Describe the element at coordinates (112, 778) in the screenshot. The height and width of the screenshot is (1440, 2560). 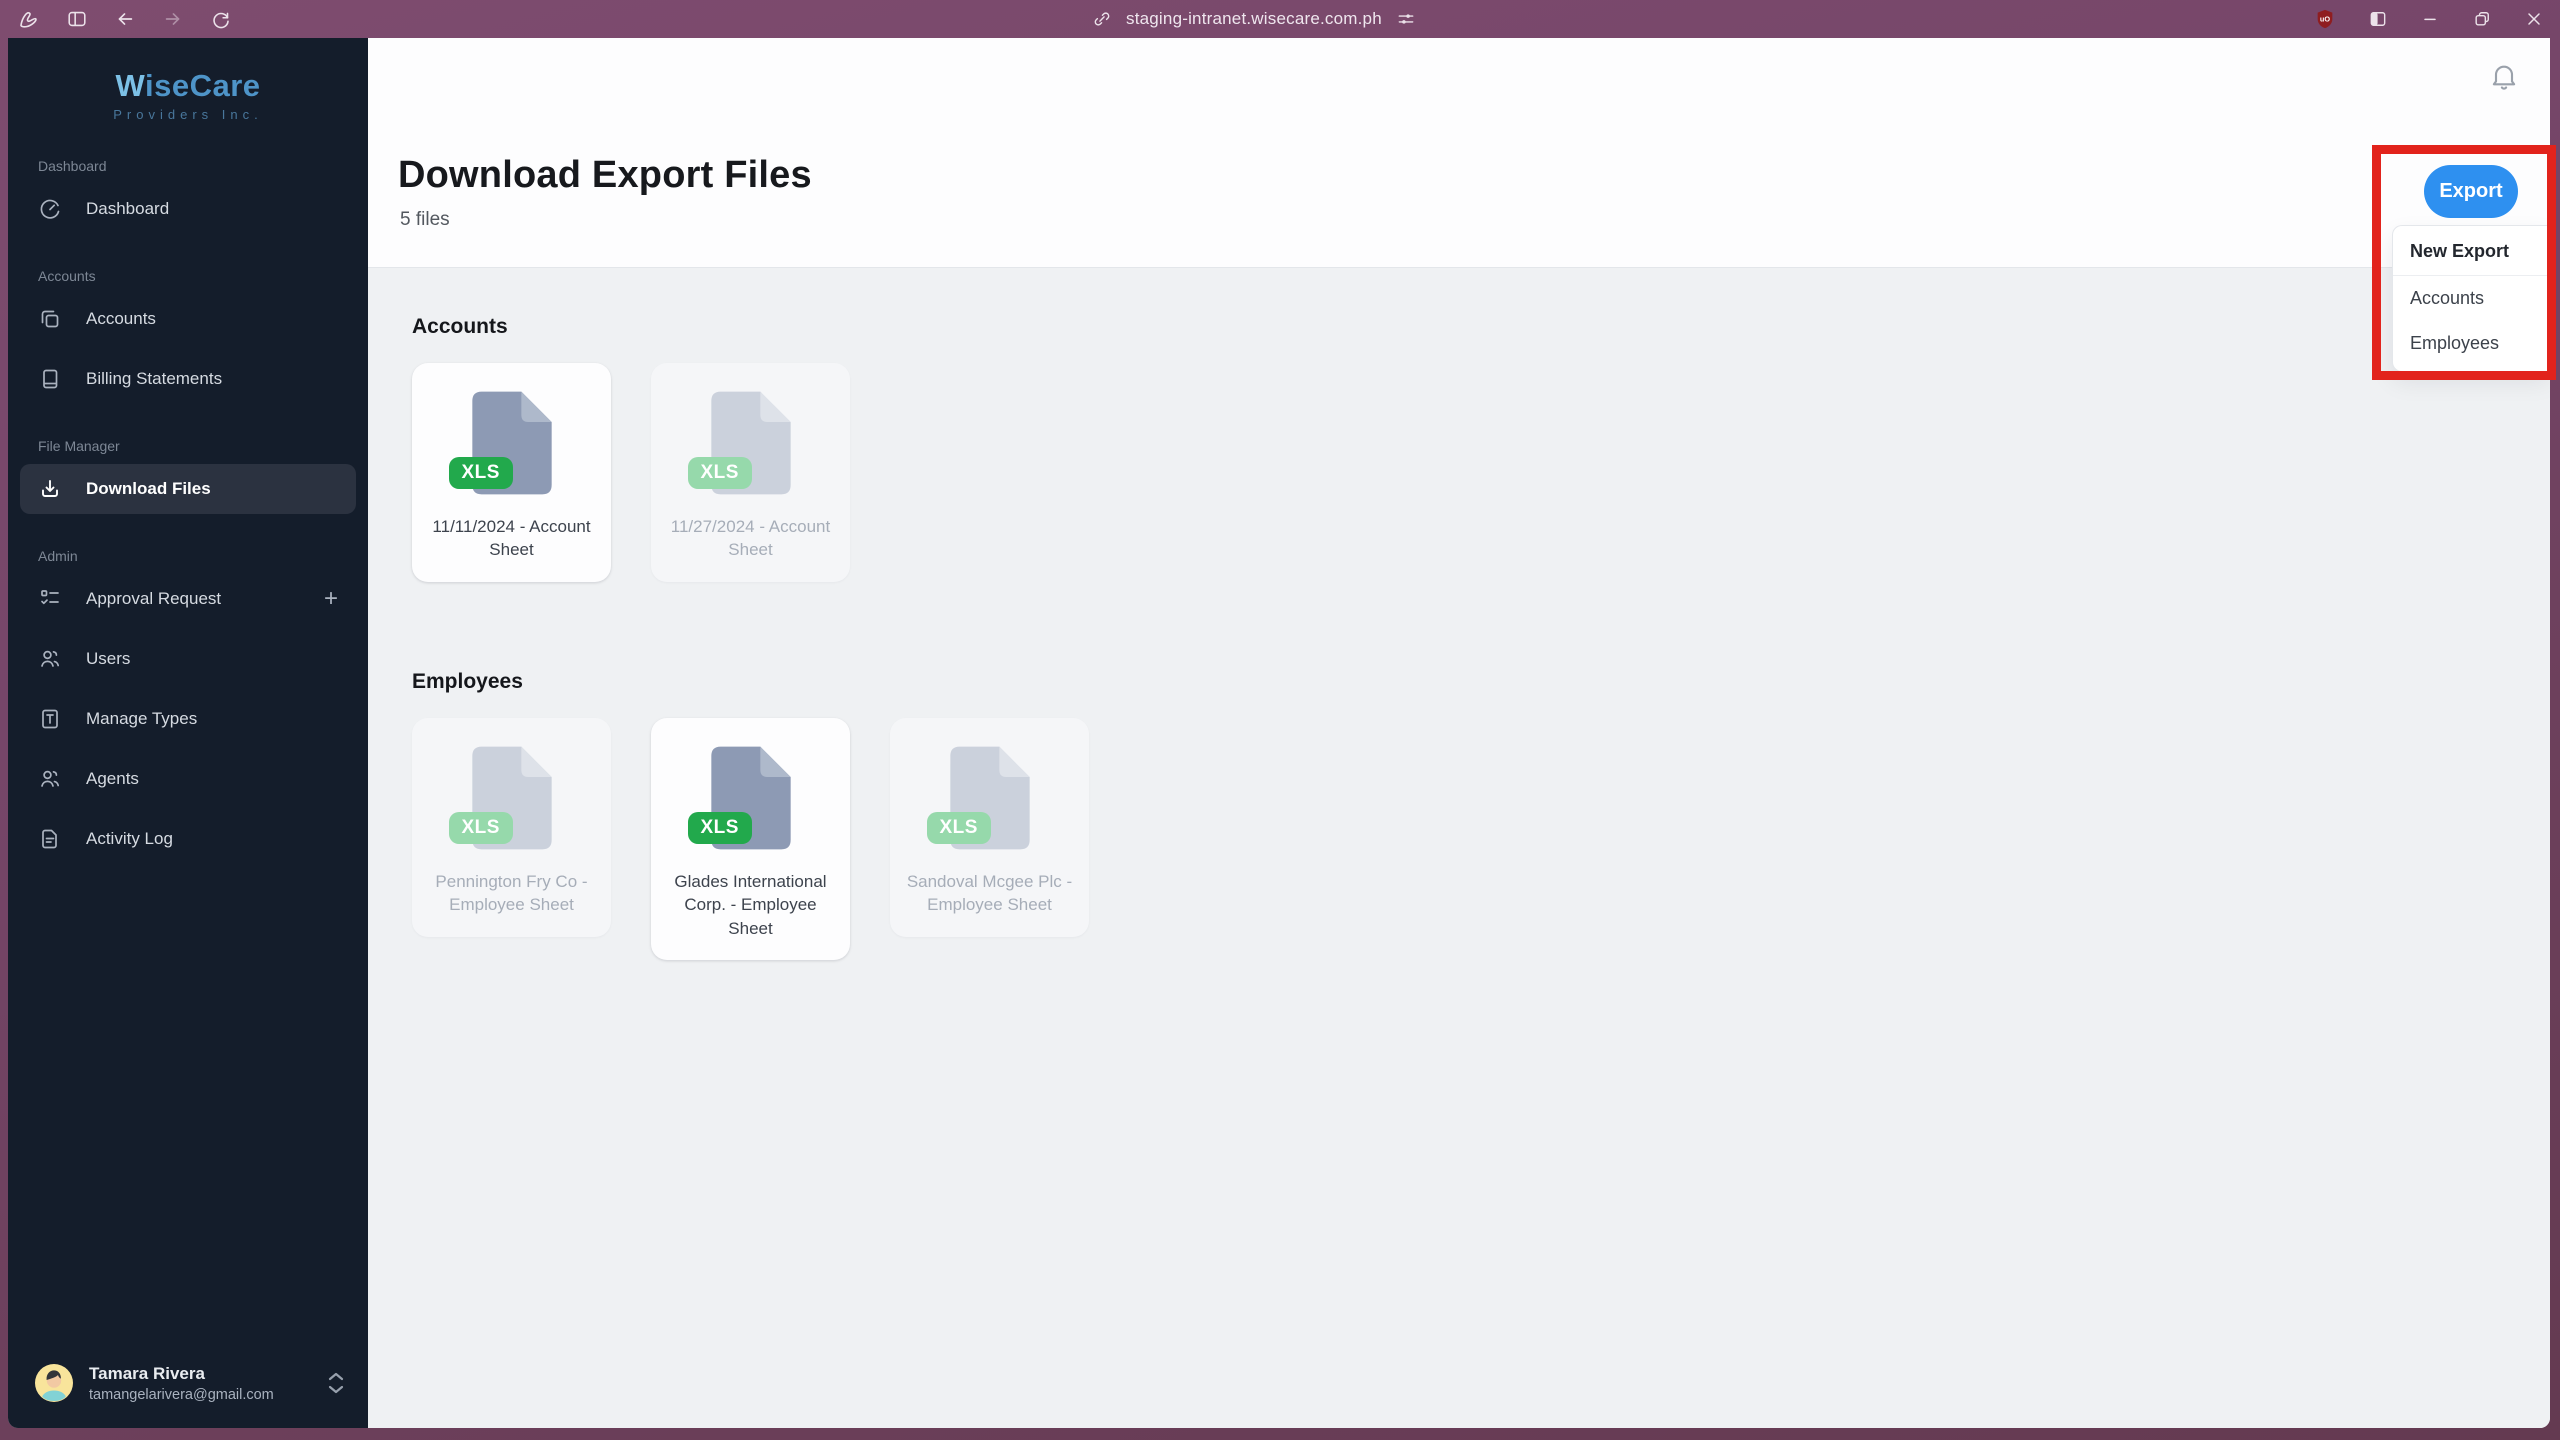
I see `sidebar-item-label: Agents` at that location.